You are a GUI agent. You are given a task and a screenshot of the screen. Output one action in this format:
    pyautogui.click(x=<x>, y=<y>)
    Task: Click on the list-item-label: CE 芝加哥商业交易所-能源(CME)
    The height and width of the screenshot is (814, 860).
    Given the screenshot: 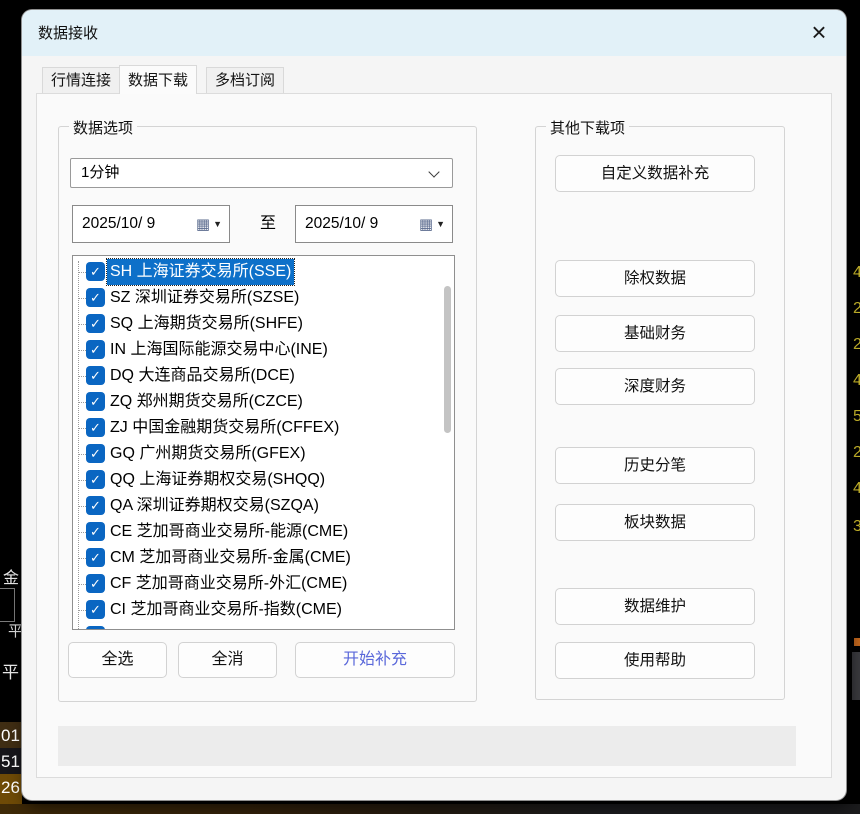 What is the action you would take?
    pyautogui.click(x=229, y=531)
    